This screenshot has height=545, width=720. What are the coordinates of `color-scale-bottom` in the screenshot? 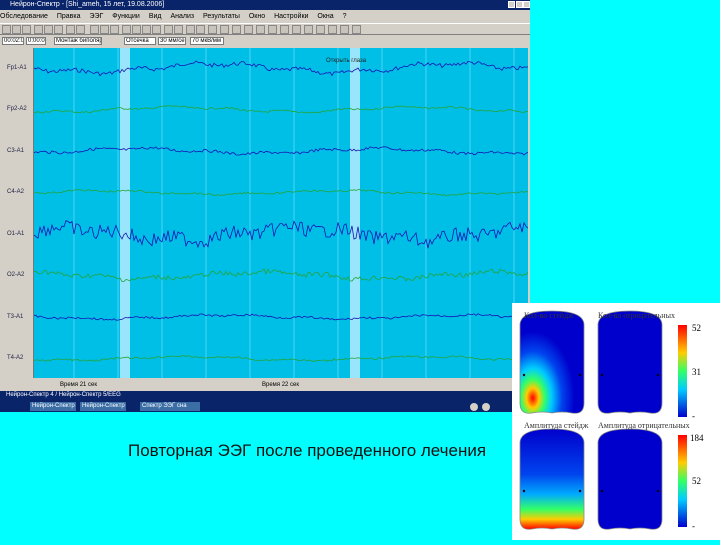 It's located at (682, 481).